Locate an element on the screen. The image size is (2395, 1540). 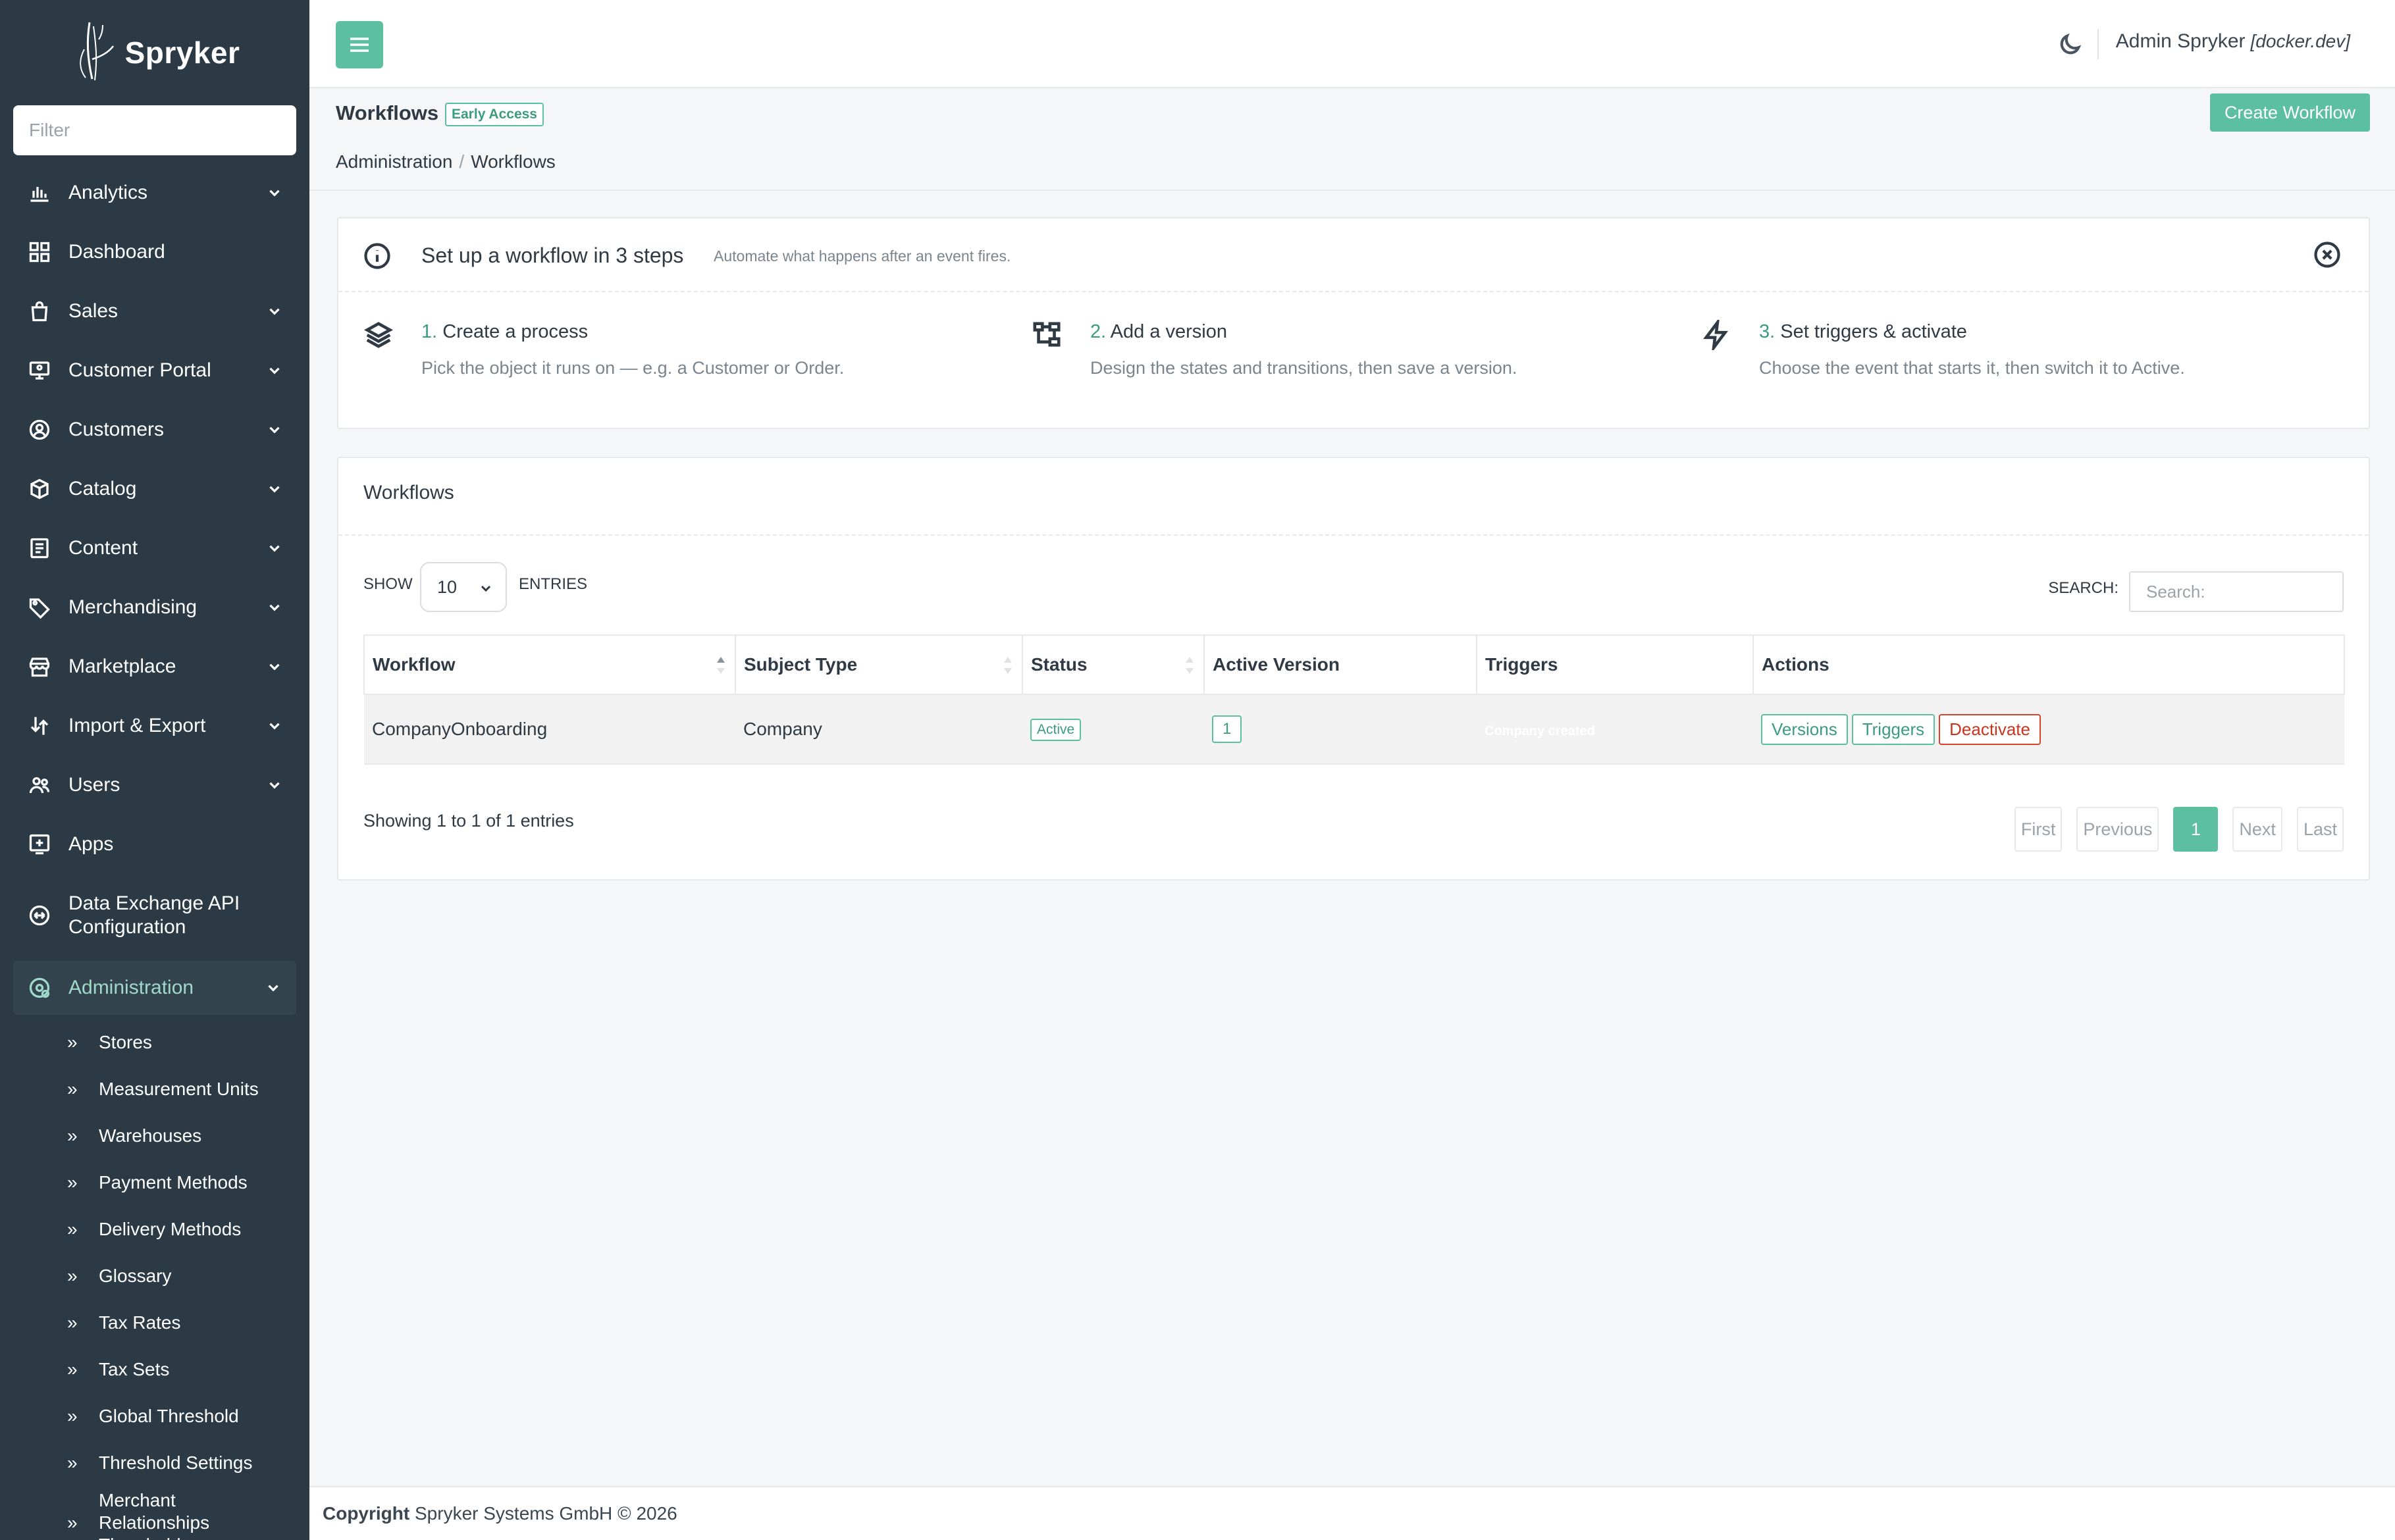
step-number: 3. is located at coordinates (1767, 331).